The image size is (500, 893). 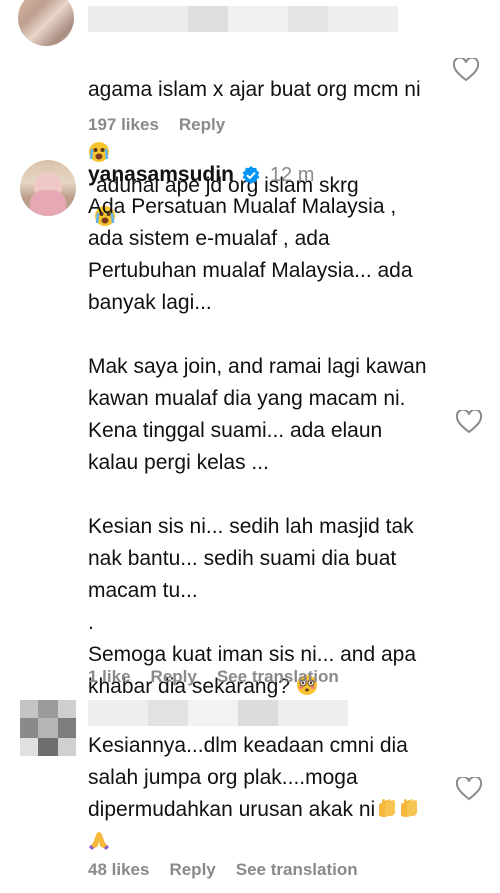 What do you see at coordinates (251, 175) in the screenshot?
I see `verified-badge-icon` at bounding box center [251, 175].